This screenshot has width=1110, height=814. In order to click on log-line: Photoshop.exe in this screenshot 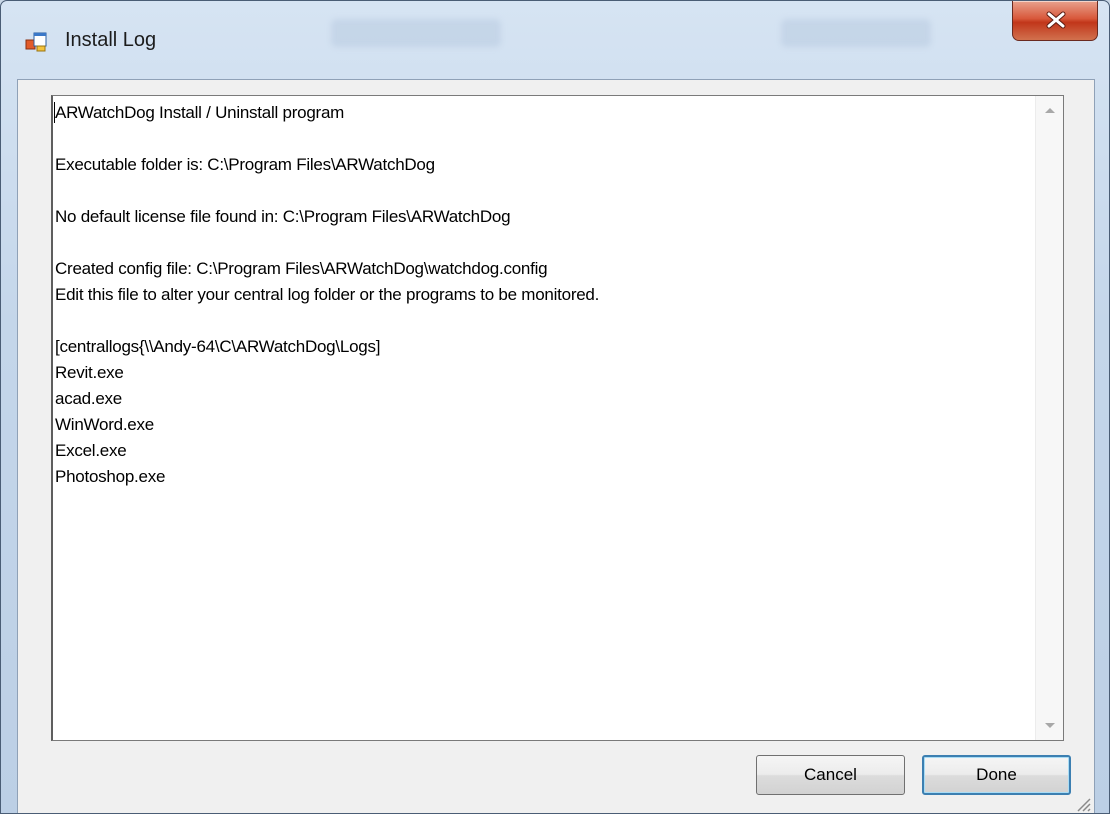, I will do `click(110, 476)`.